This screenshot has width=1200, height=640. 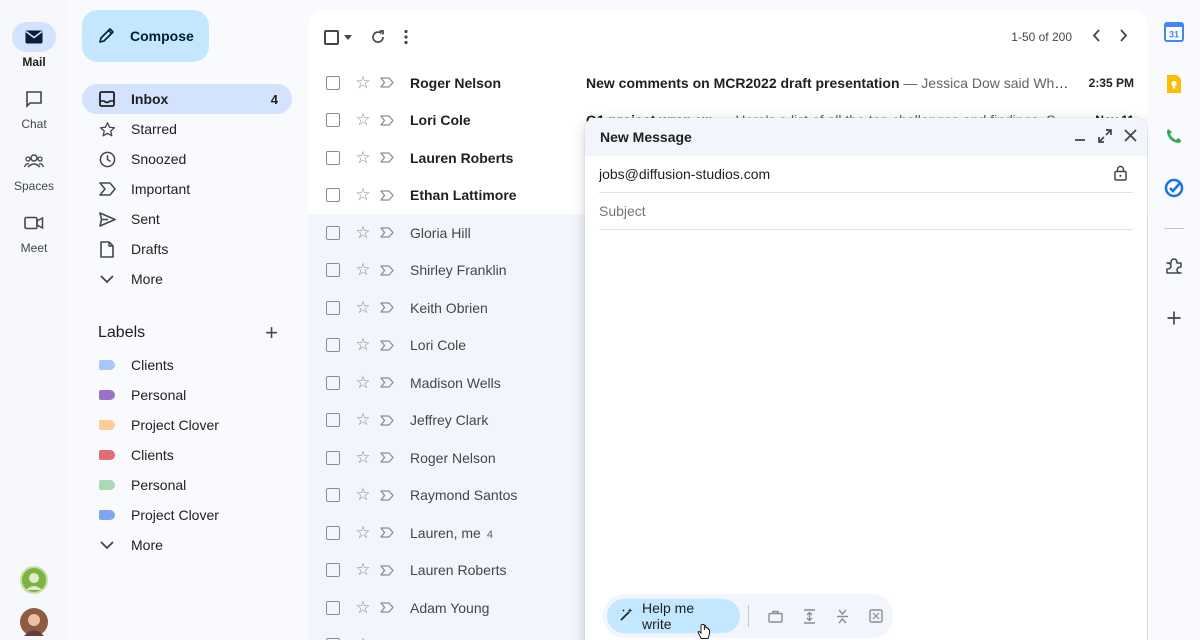 What do you see at coordinates (1130, 137) in the screenshot?
I see `close-icon` at bounding box center [1130, 137].